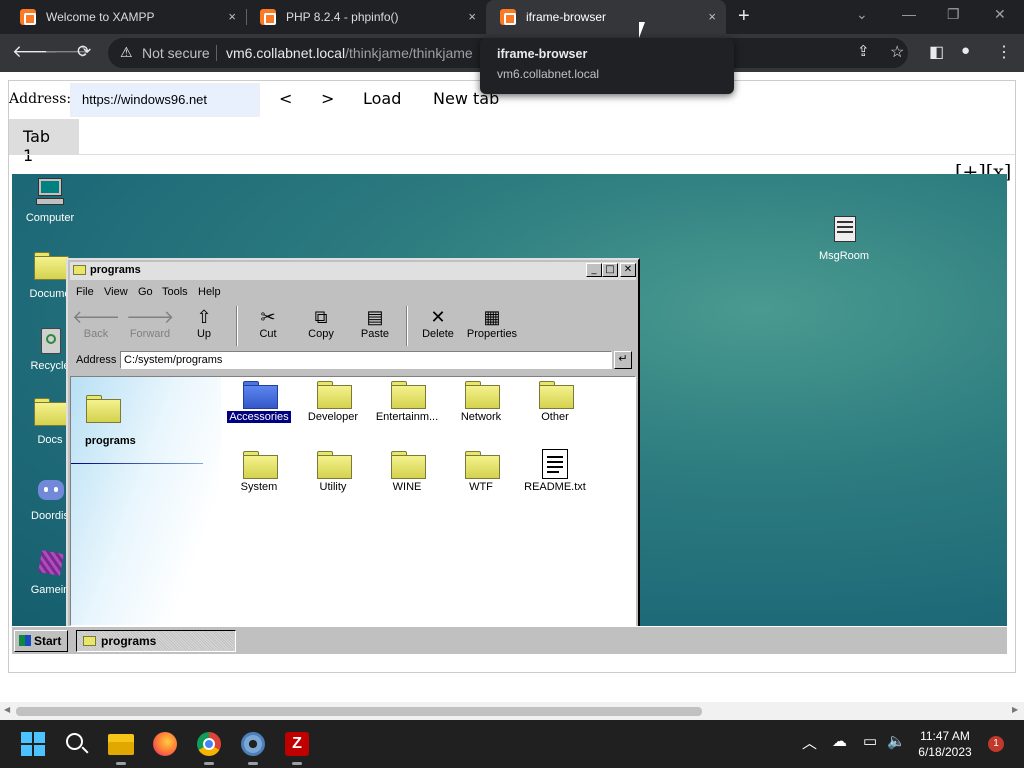 This screenshot has width=1024, height=768. I want to click on firefox-icon, so click(165, 744).